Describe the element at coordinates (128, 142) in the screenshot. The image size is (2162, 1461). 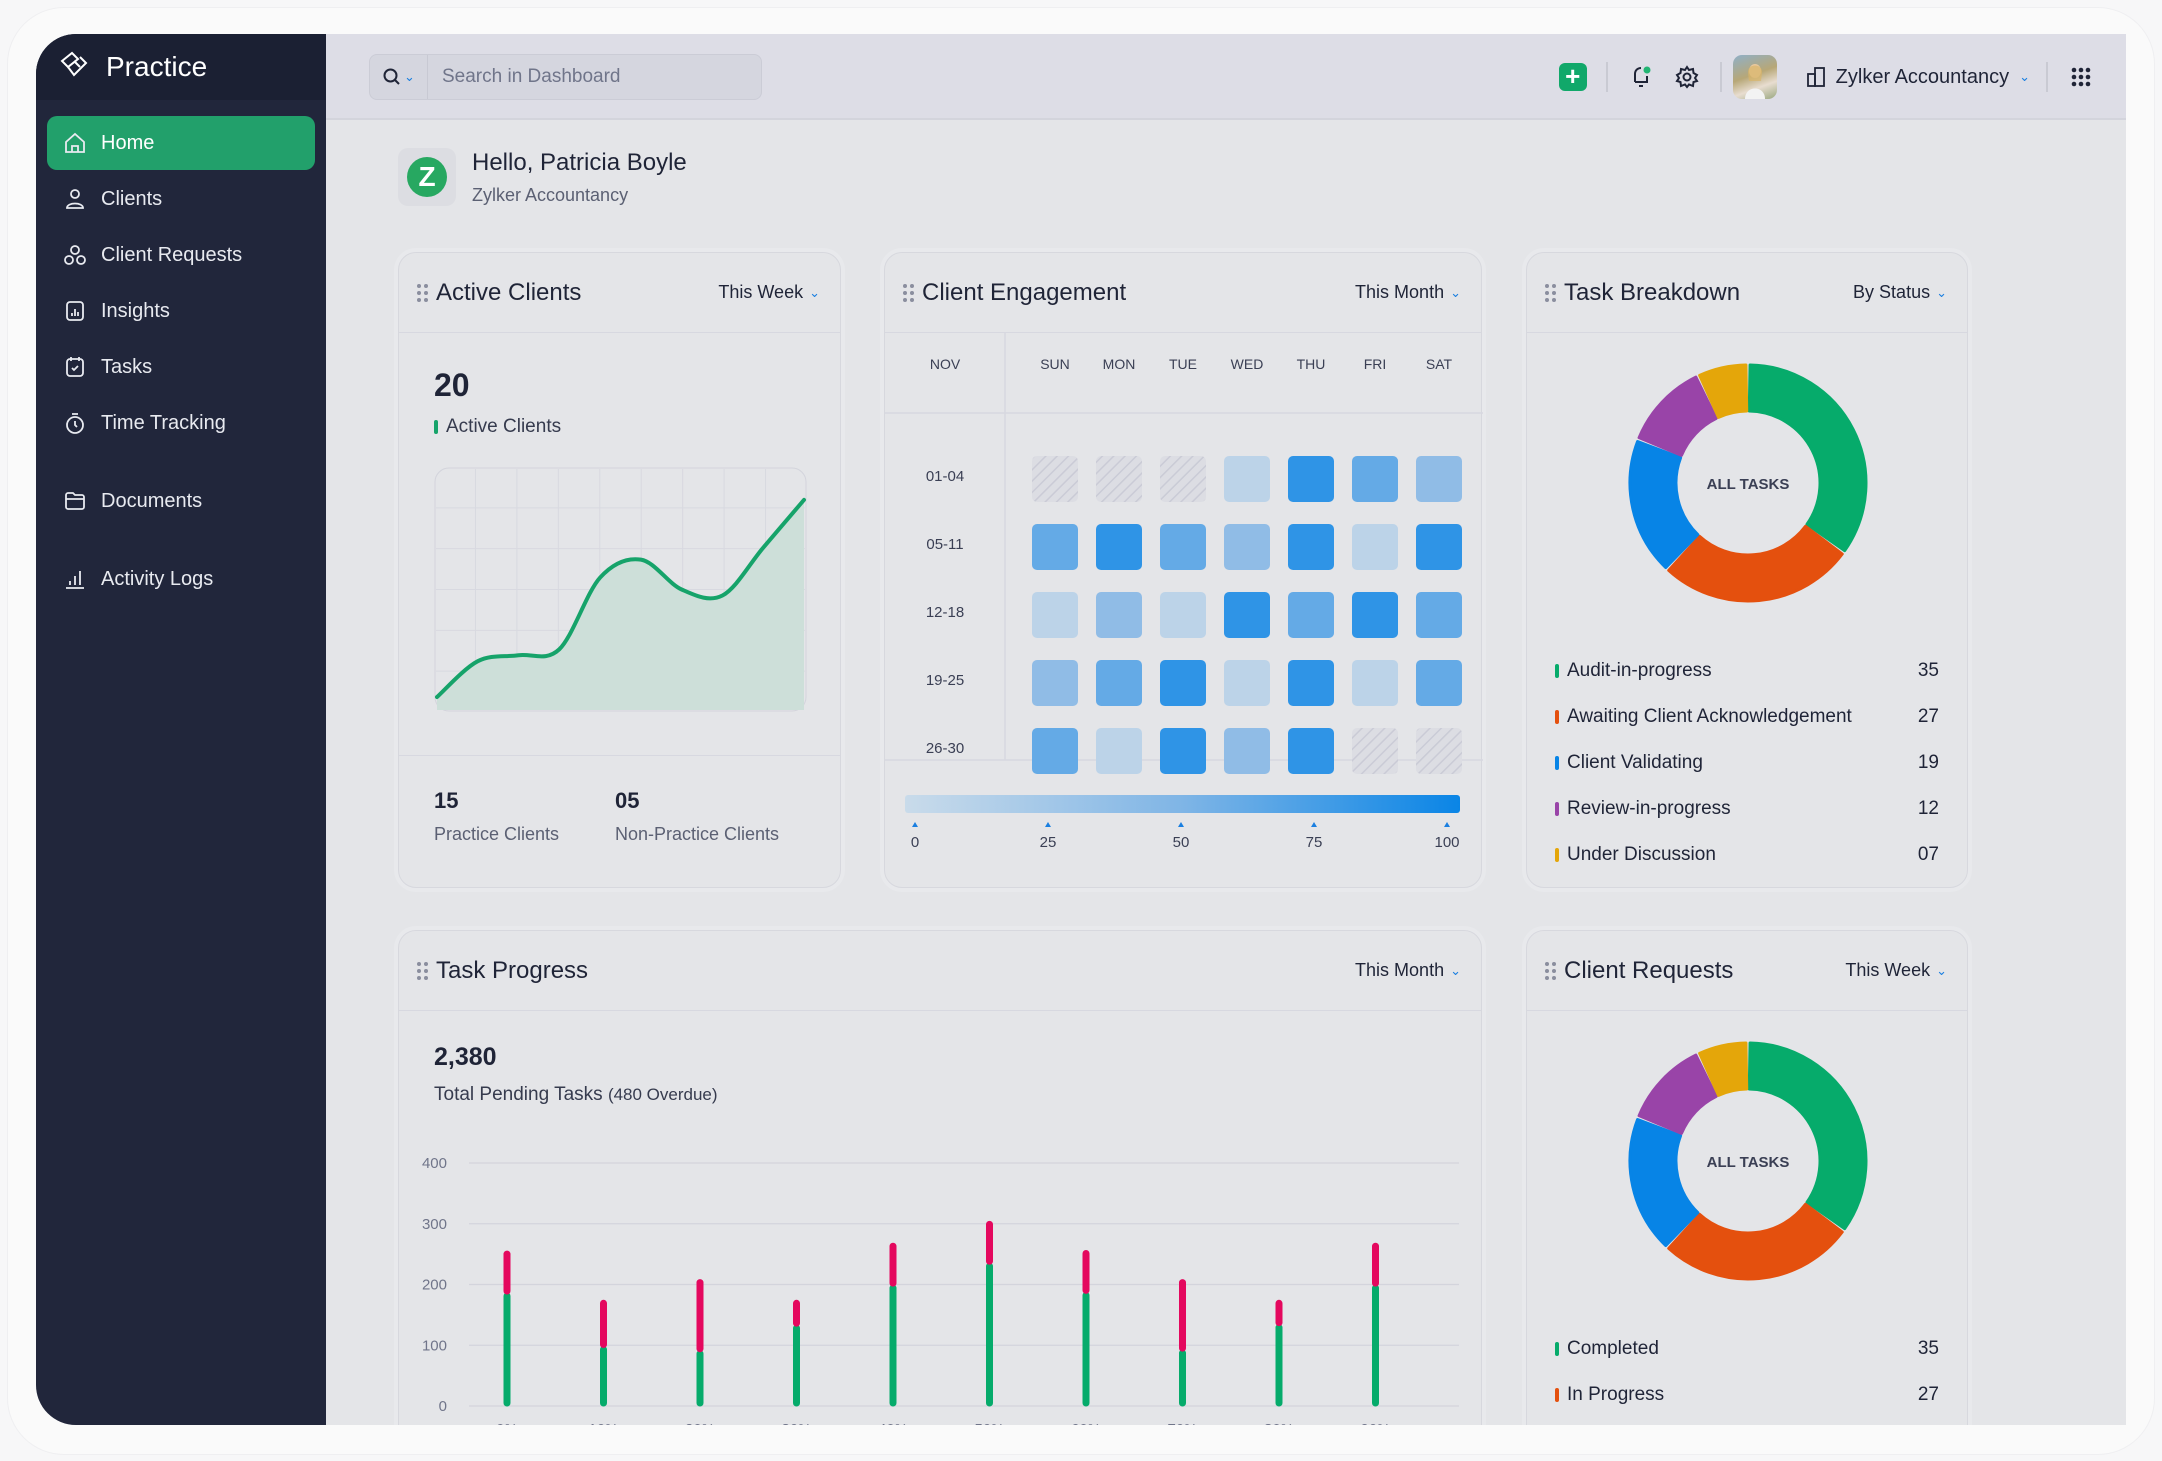
I see `sidebar-item-label: Home` at that location.